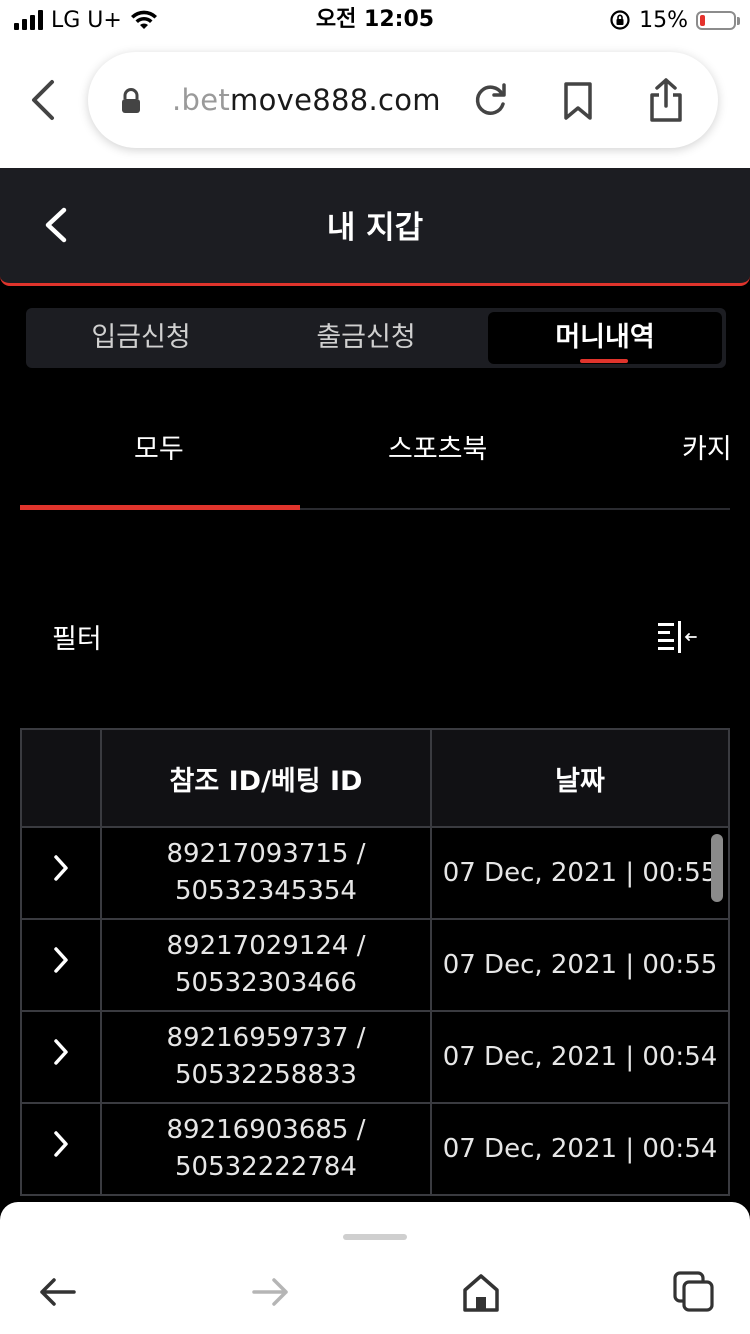 Image resolution: width=750 pixels, height=1334 pixels. What do you see at coordinates (620, 20) in the screenshot?
I see `orientation-lock-icon` at bounding box center [620, 20].